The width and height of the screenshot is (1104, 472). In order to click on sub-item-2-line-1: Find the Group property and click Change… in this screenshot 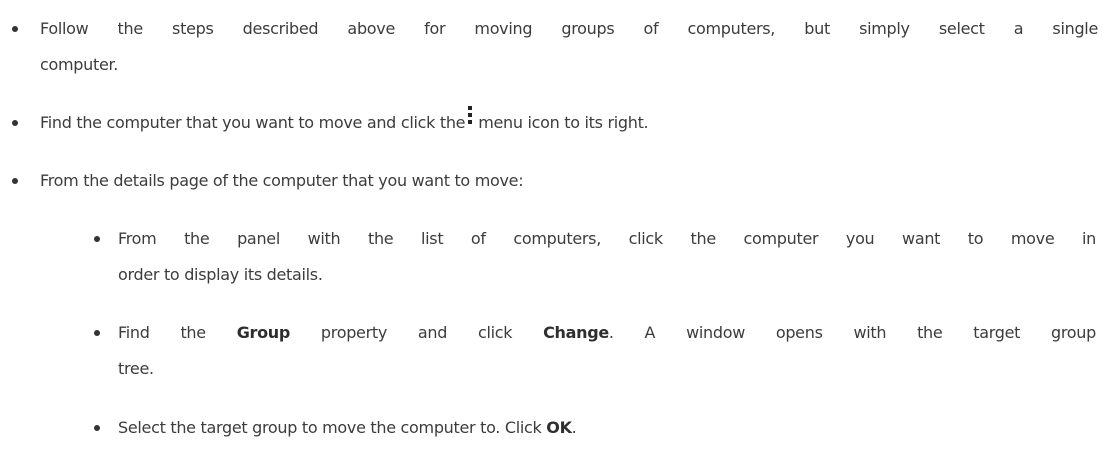, I will do `click(607, 332)`.